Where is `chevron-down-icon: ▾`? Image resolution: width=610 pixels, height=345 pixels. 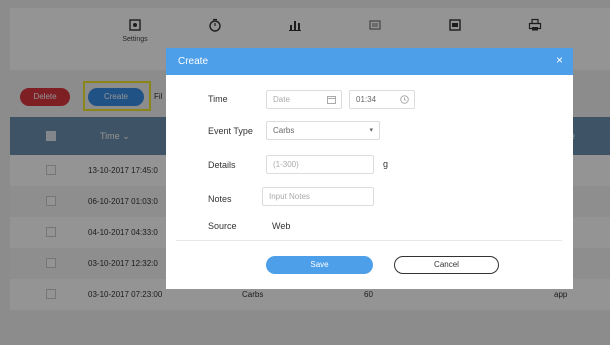
chevron-down-icon: ▾ is located at coordinates (371, 130).